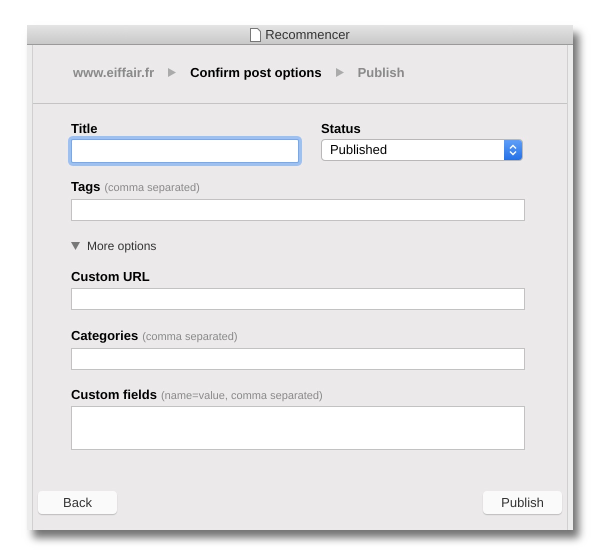 This screenshot has width=600, height=557. Describe the element at coordinates (110, 277) in the screenshot. I see `field-label: Custom URL` at that location.